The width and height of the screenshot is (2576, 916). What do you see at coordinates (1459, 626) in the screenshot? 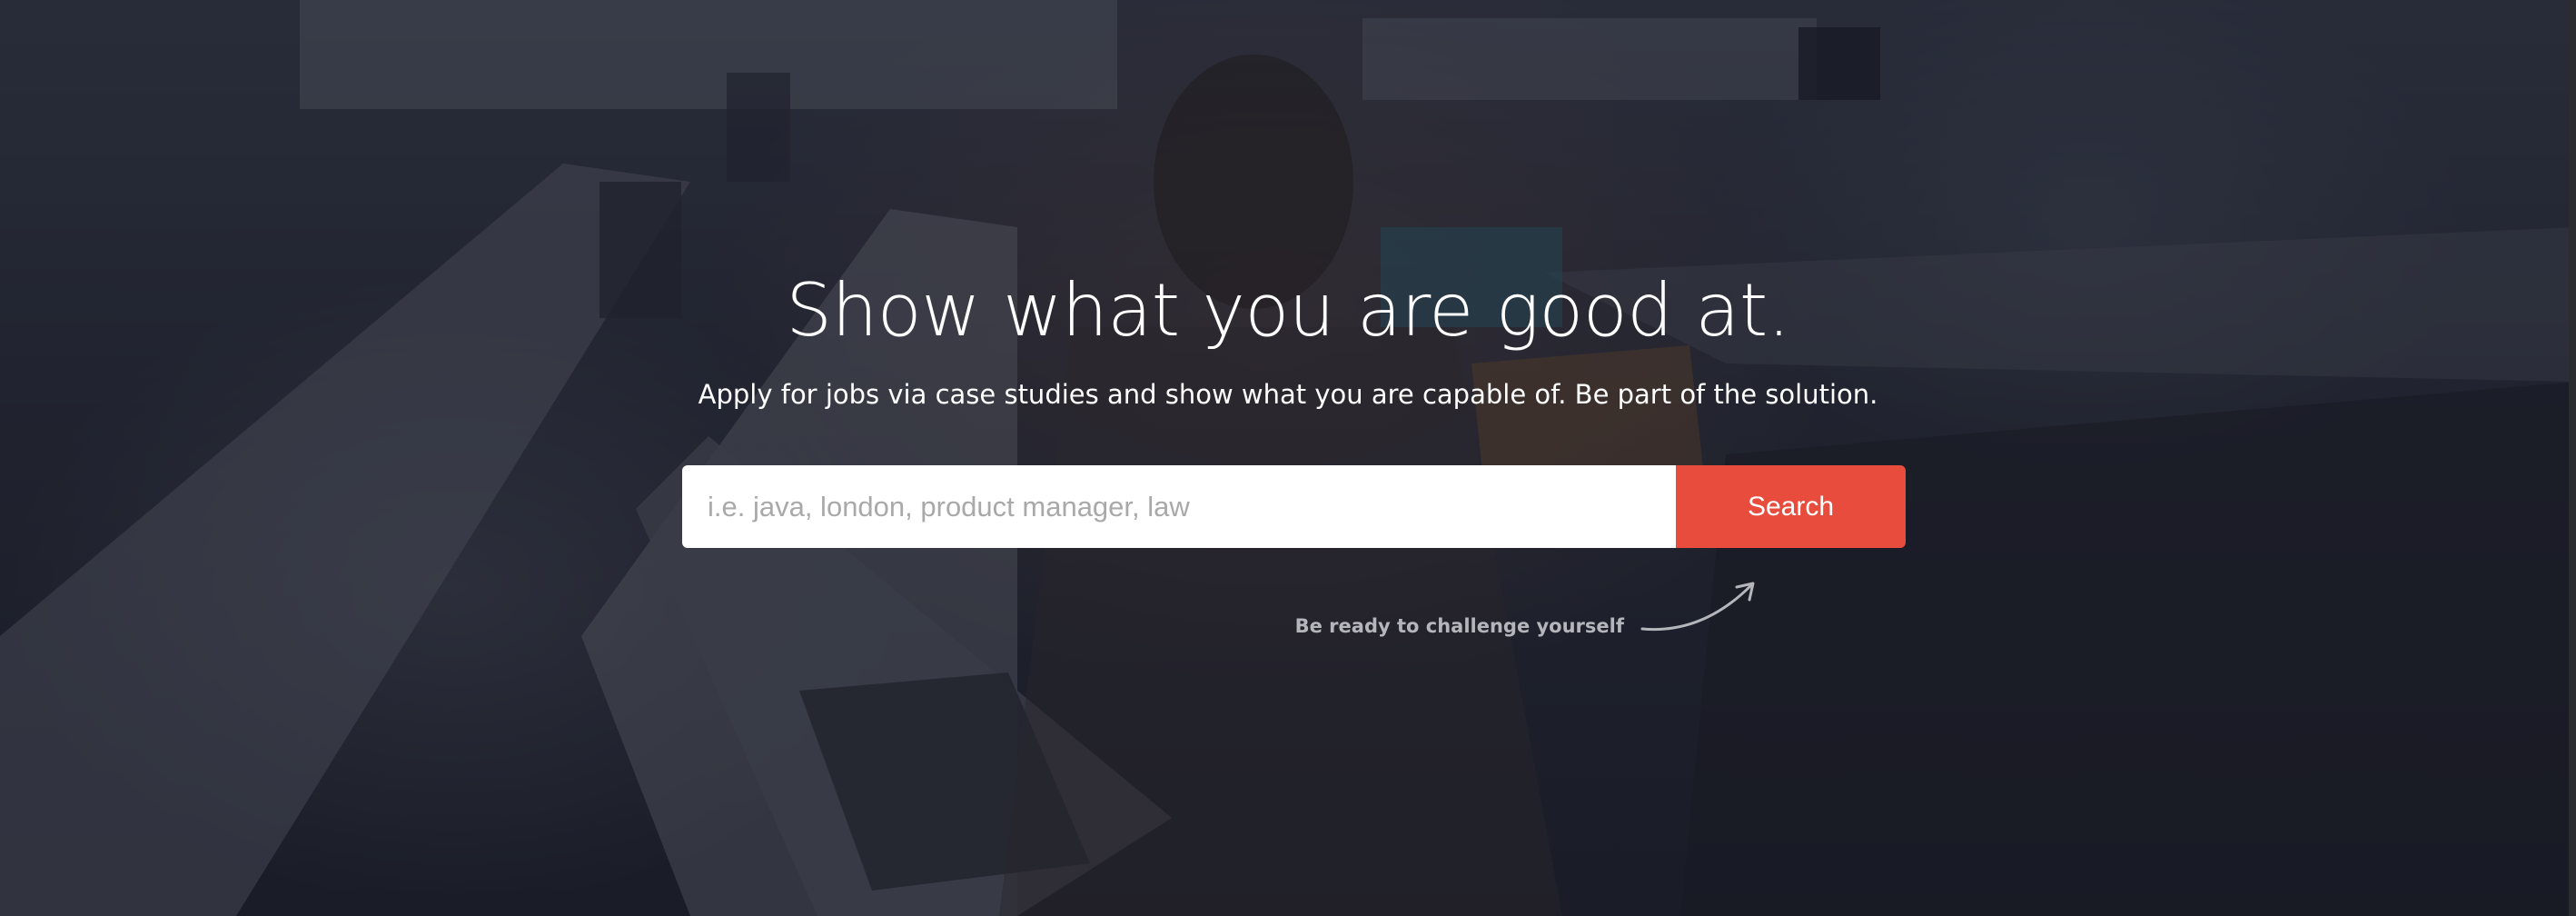
I see `challenge-hint-text: Be ready to challenge yourself` at bounding box center [1459, 626].